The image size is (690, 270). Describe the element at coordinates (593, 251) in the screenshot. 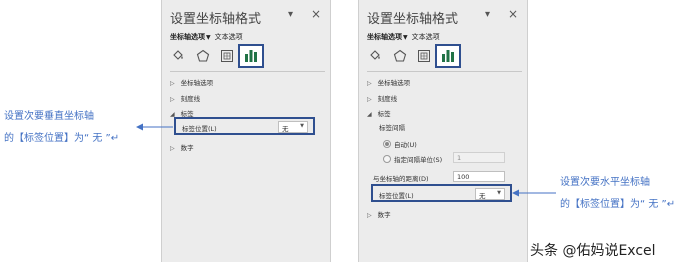

I see `watermark: 头条 @佑妈说Excel` at that location.